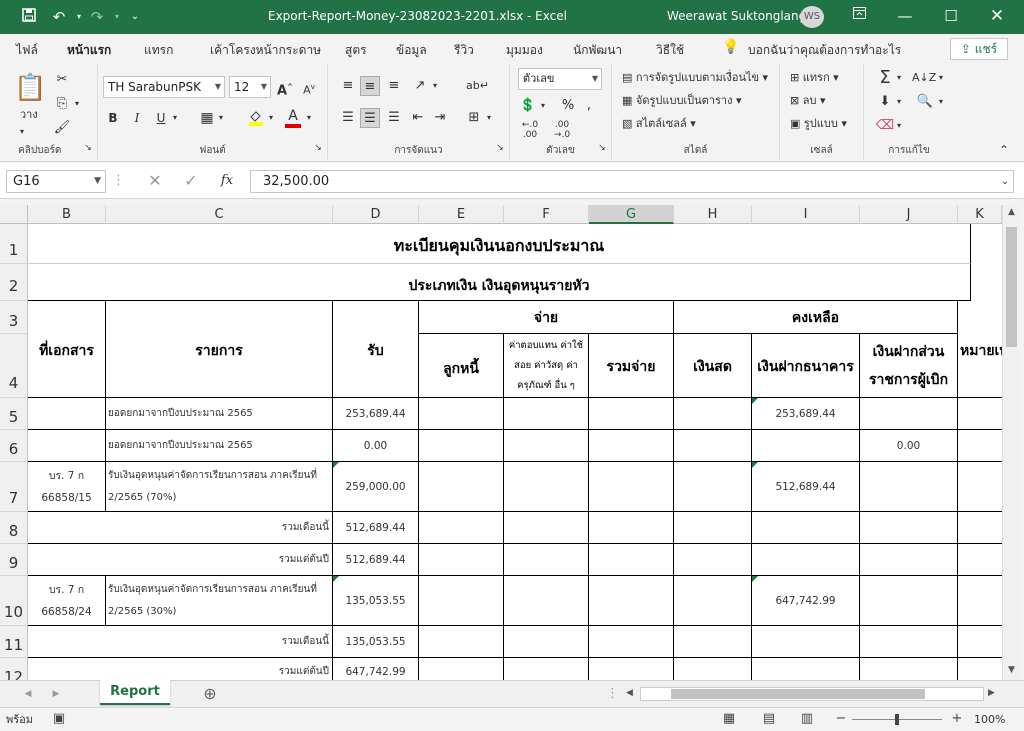 The height and width of the screenshot is (731, 1024). I want to click on cell-d6: 0.00, so click(376, 446).